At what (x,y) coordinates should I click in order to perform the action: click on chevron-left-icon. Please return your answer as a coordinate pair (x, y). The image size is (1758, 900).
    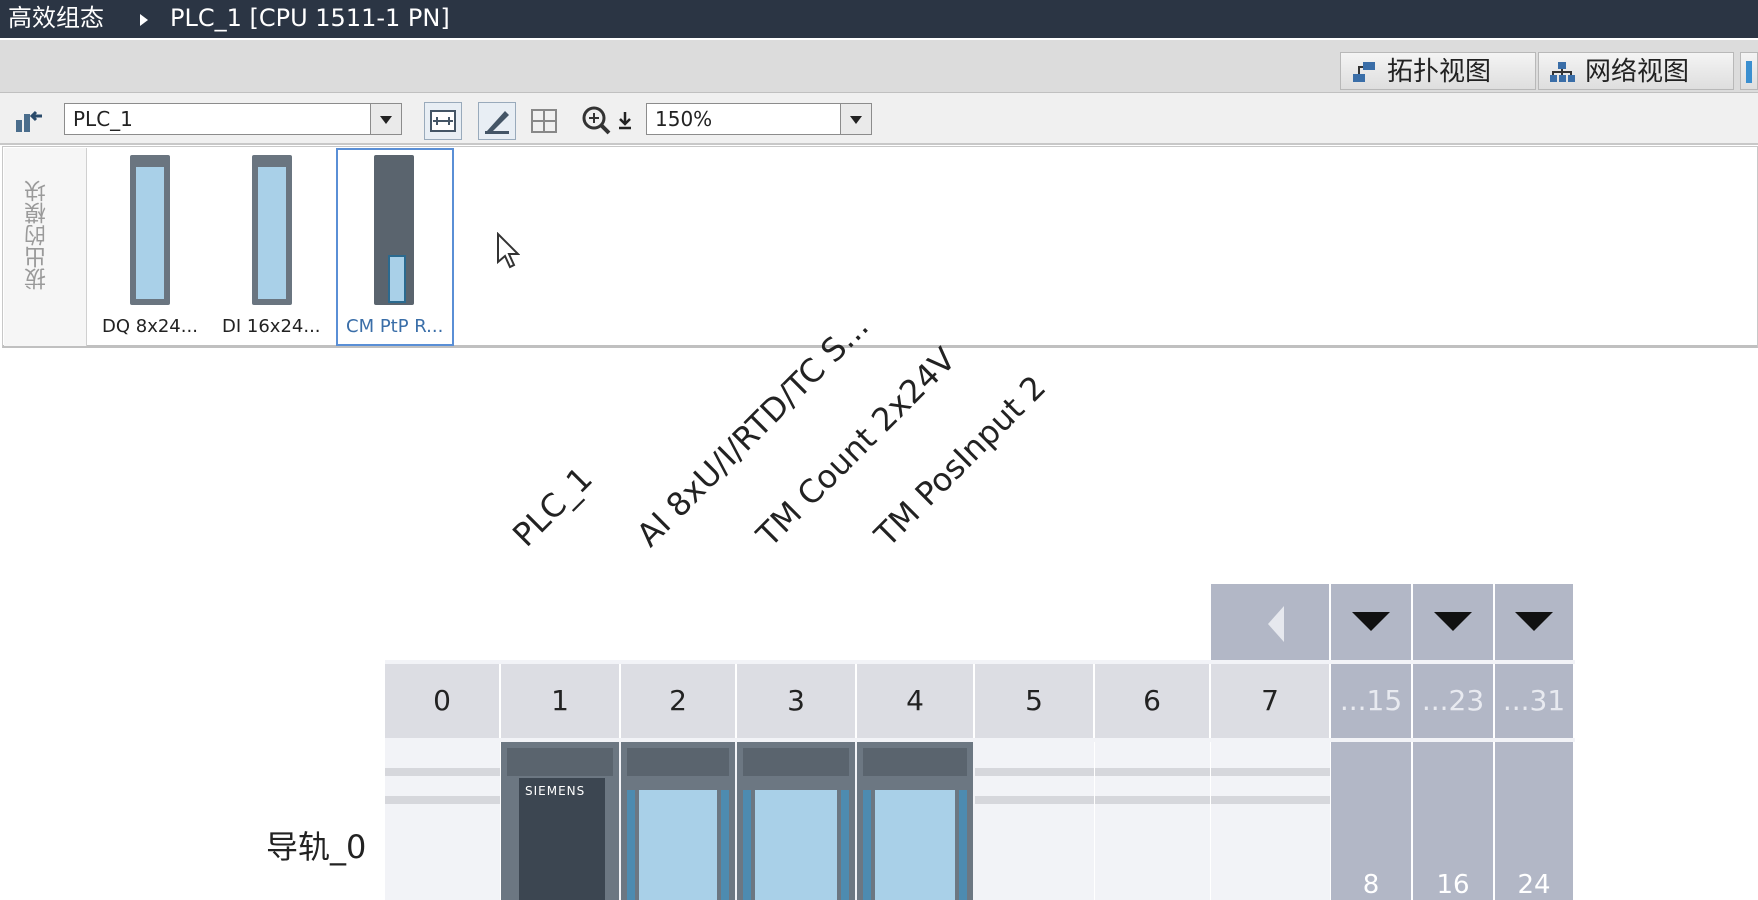
    Looking at the image, I should click on (1276, 624).